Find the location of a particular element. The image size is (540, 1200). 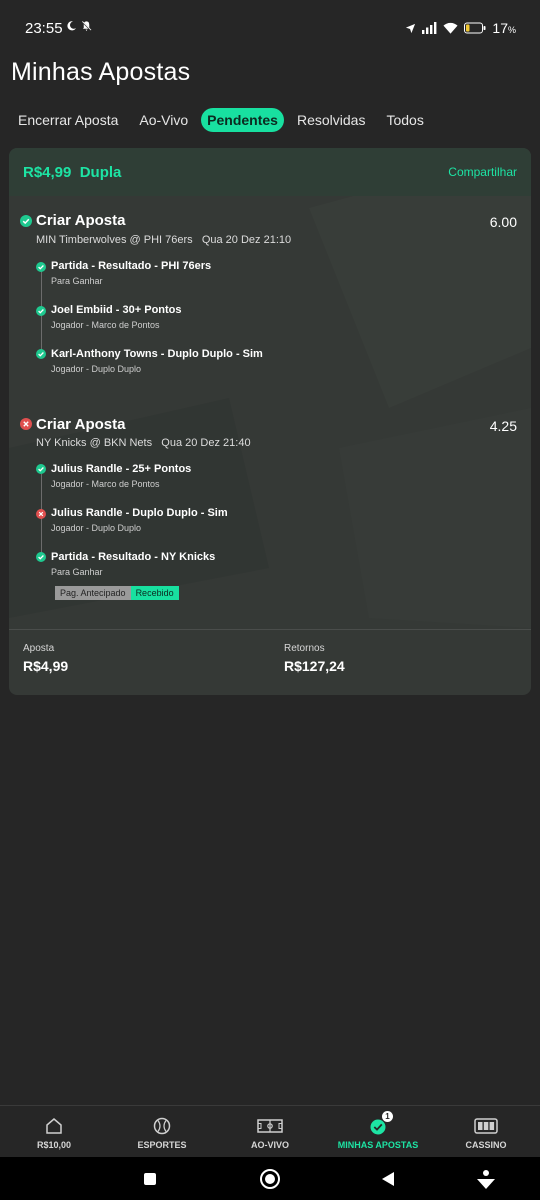

system-nav-bar is located at coordinates (270, 1178).